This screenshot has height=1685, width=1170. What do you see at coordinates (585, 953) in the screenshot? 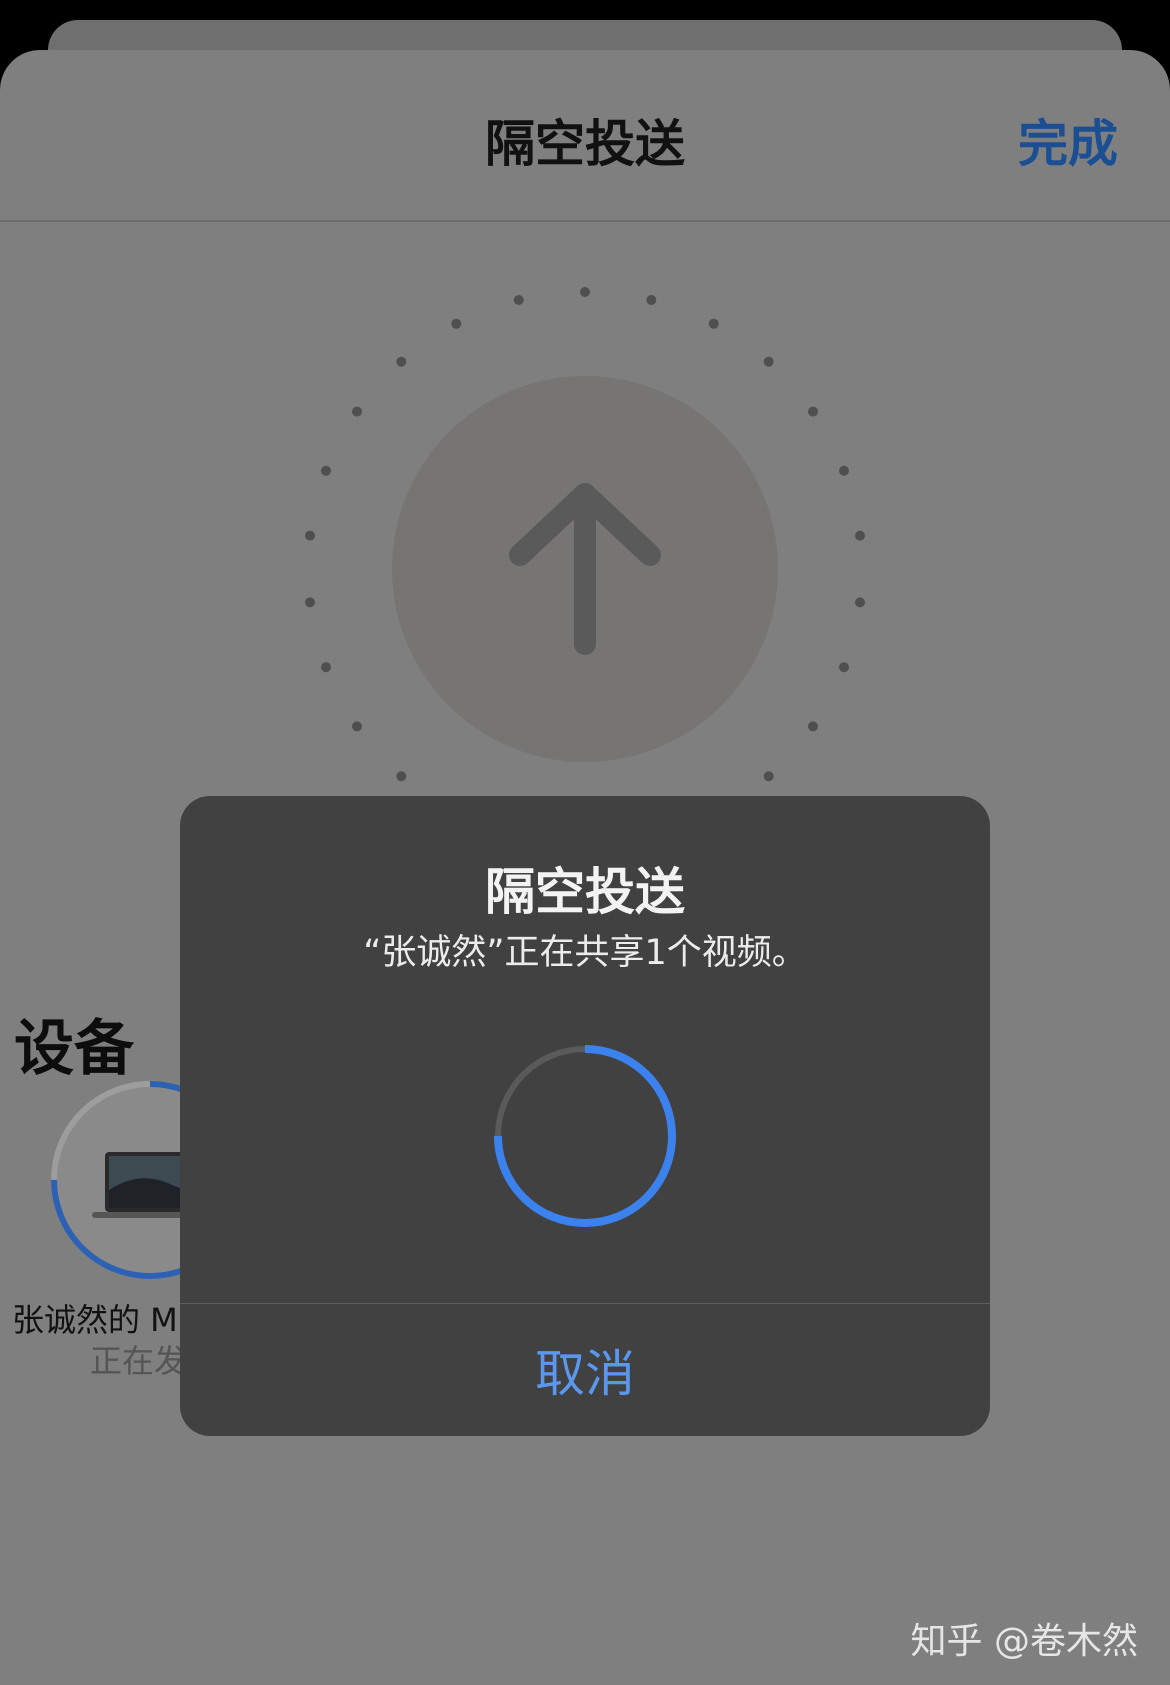
I see `alert-message: “张诚然”正在共享1个视频。` at bounding box center [585, 953].